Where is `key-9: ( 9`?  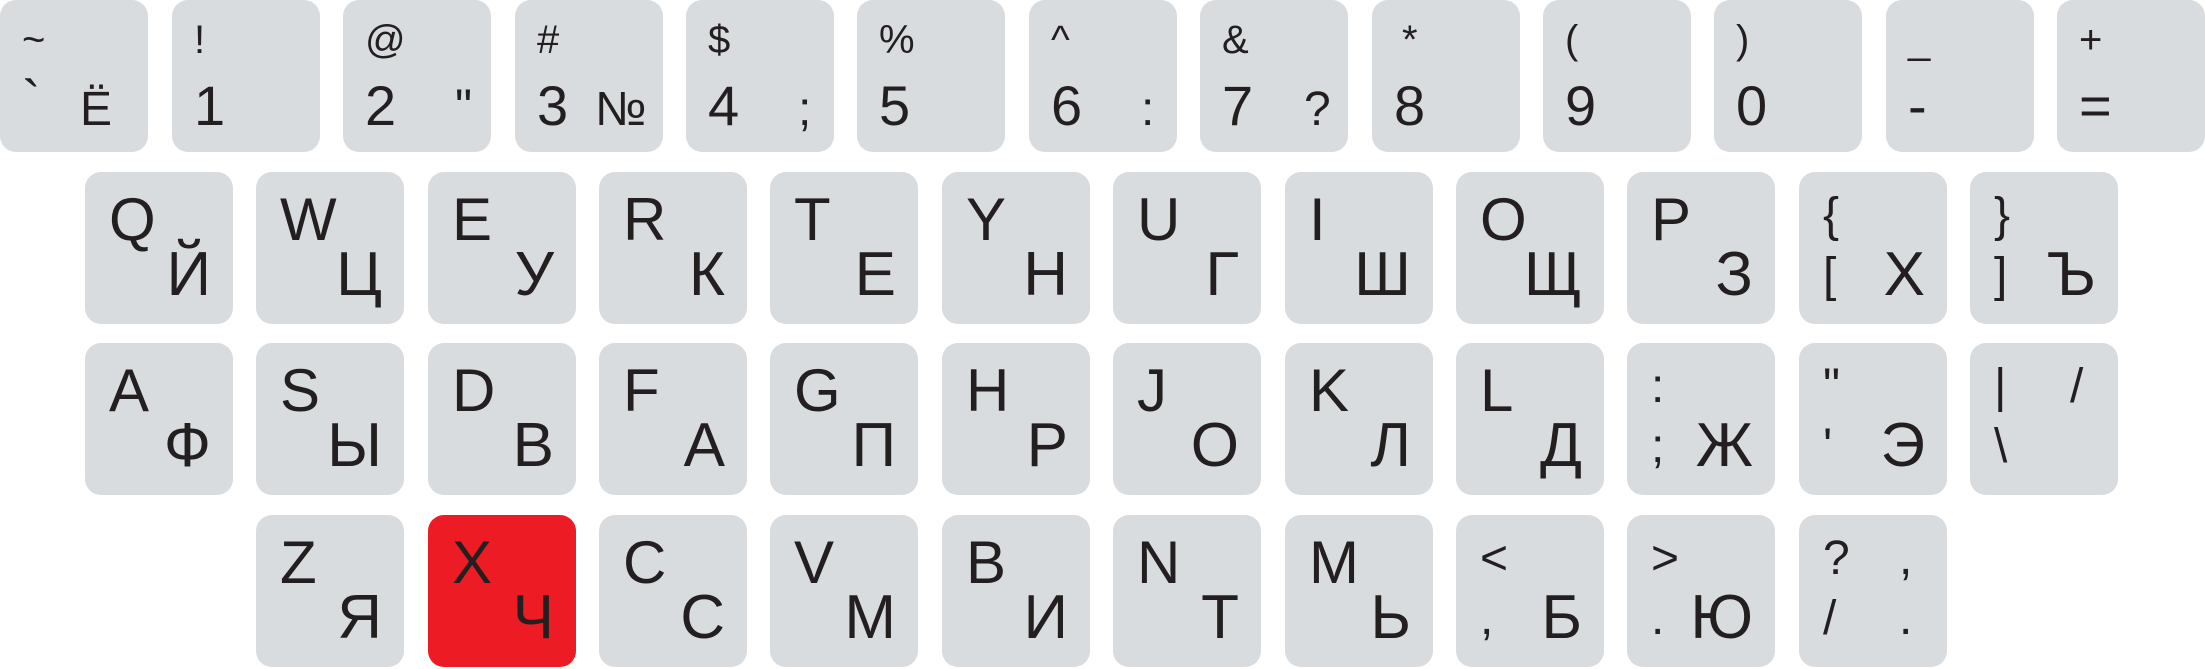 key-9: ( 9 is located at coordinates (1617, 76).